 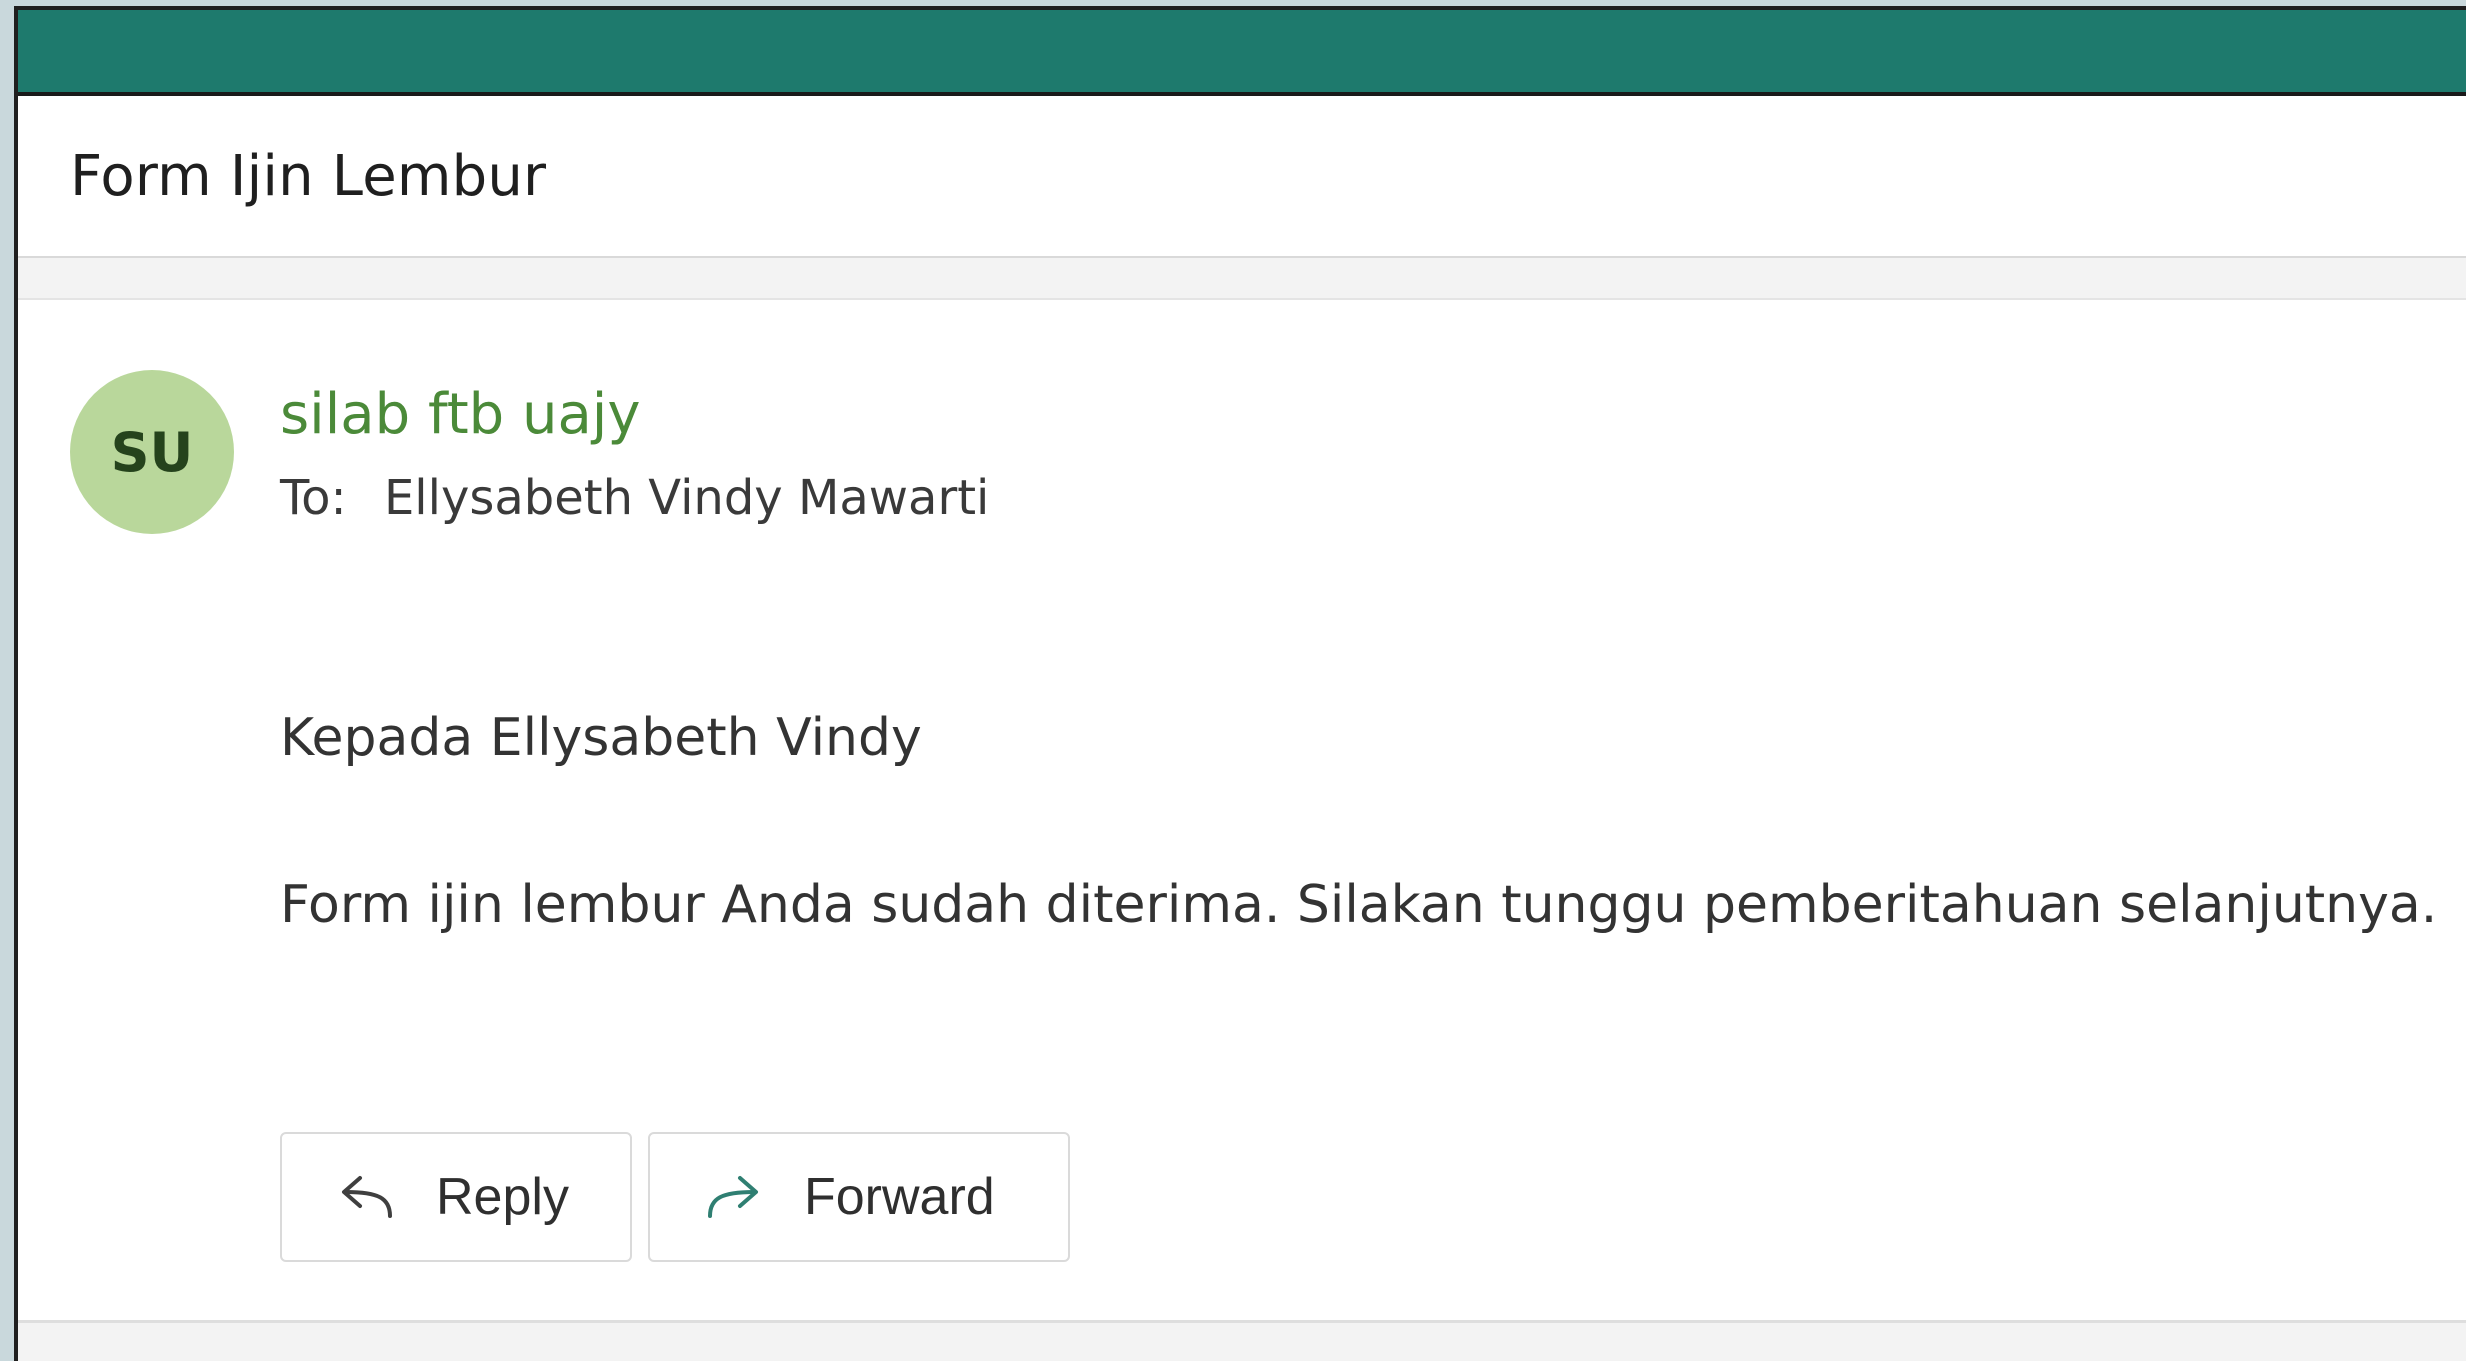 What do you see at coordinates (686, 498) in the screenshot?
I see `recipient-name: Ellysabeth Vindy Mawarti` at bounding box center [686, 498].